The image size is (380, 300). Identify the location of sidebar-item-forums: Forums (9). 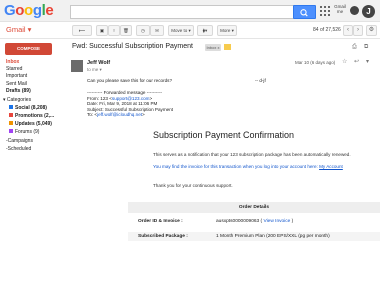
(24, 132).